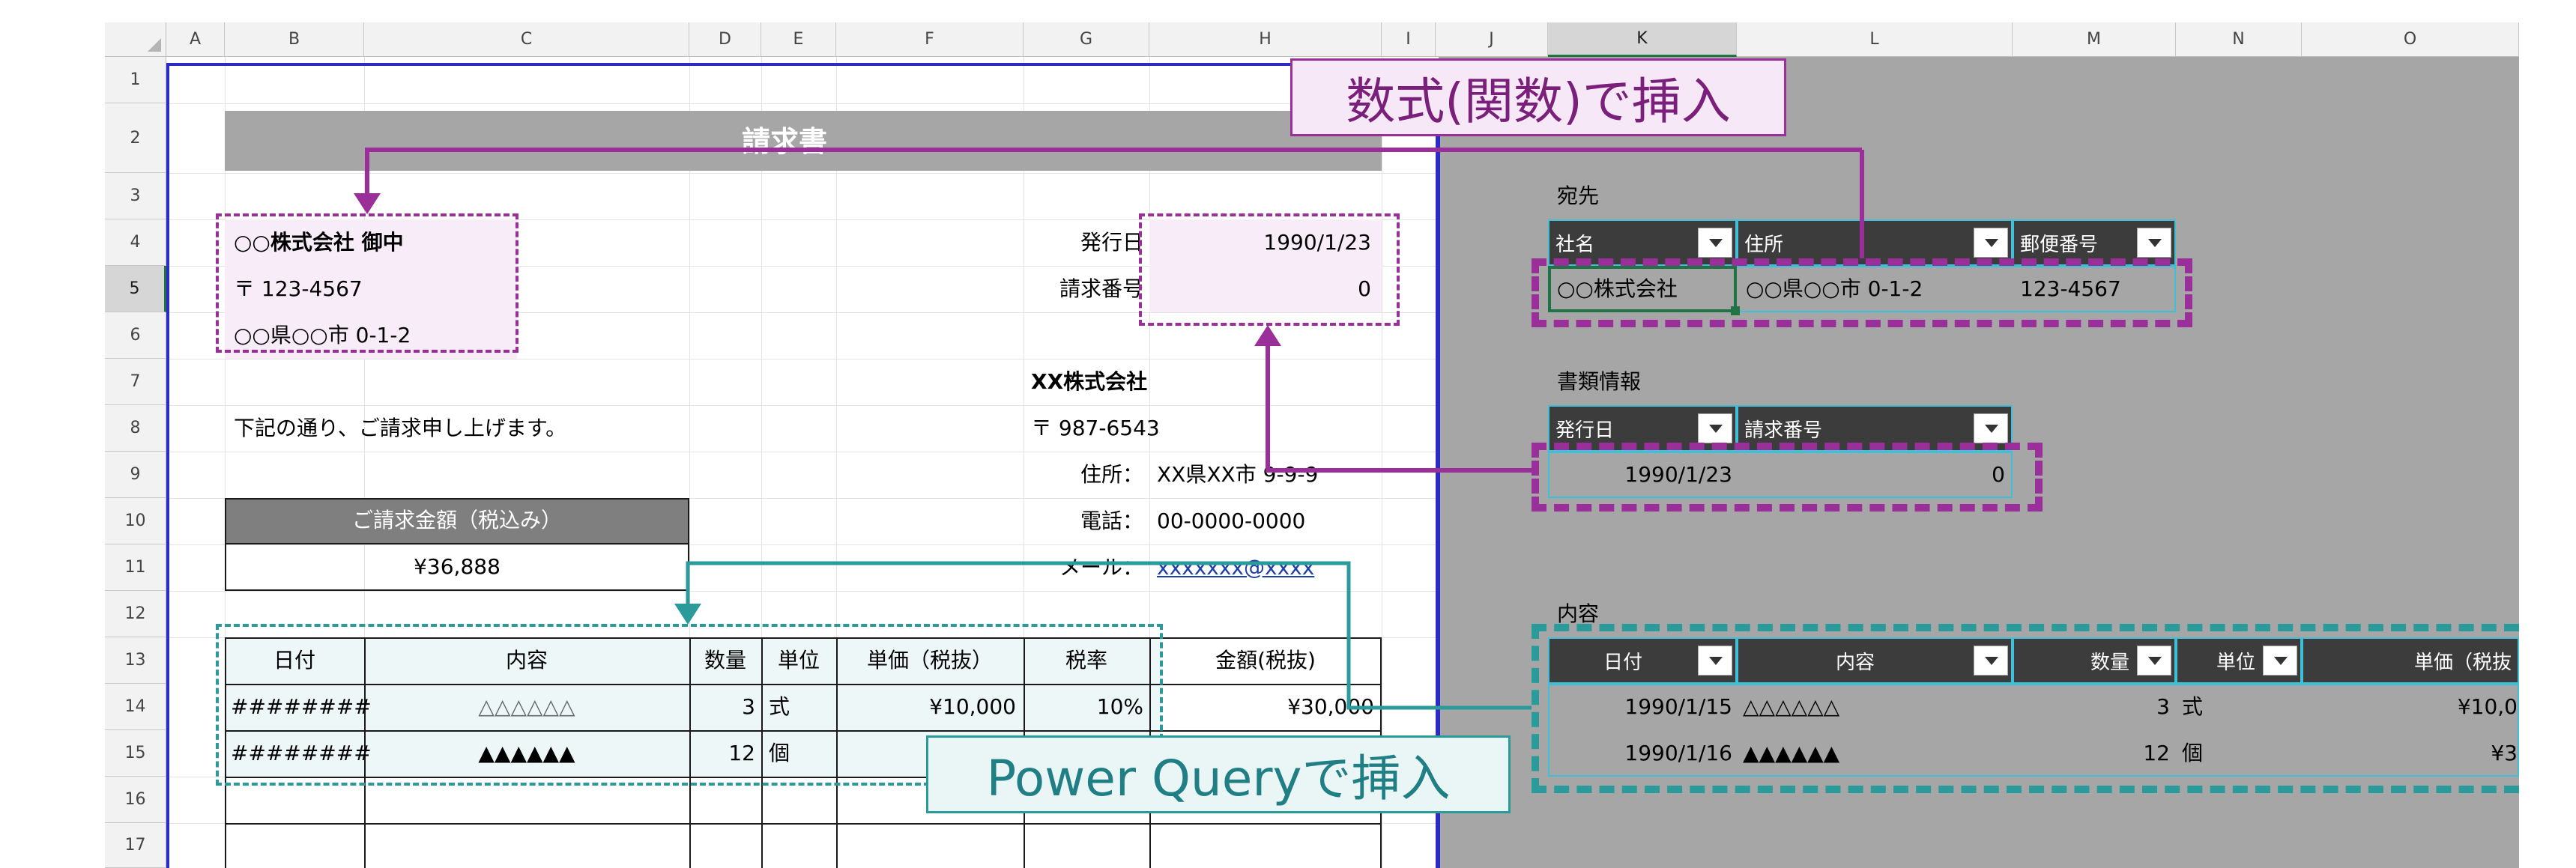 The height and width of the screenshot is (868, 2576). Describe the element at coordinates (1103, 635) in the screenshot. I see `teal-arrow-to-detail` at that location.